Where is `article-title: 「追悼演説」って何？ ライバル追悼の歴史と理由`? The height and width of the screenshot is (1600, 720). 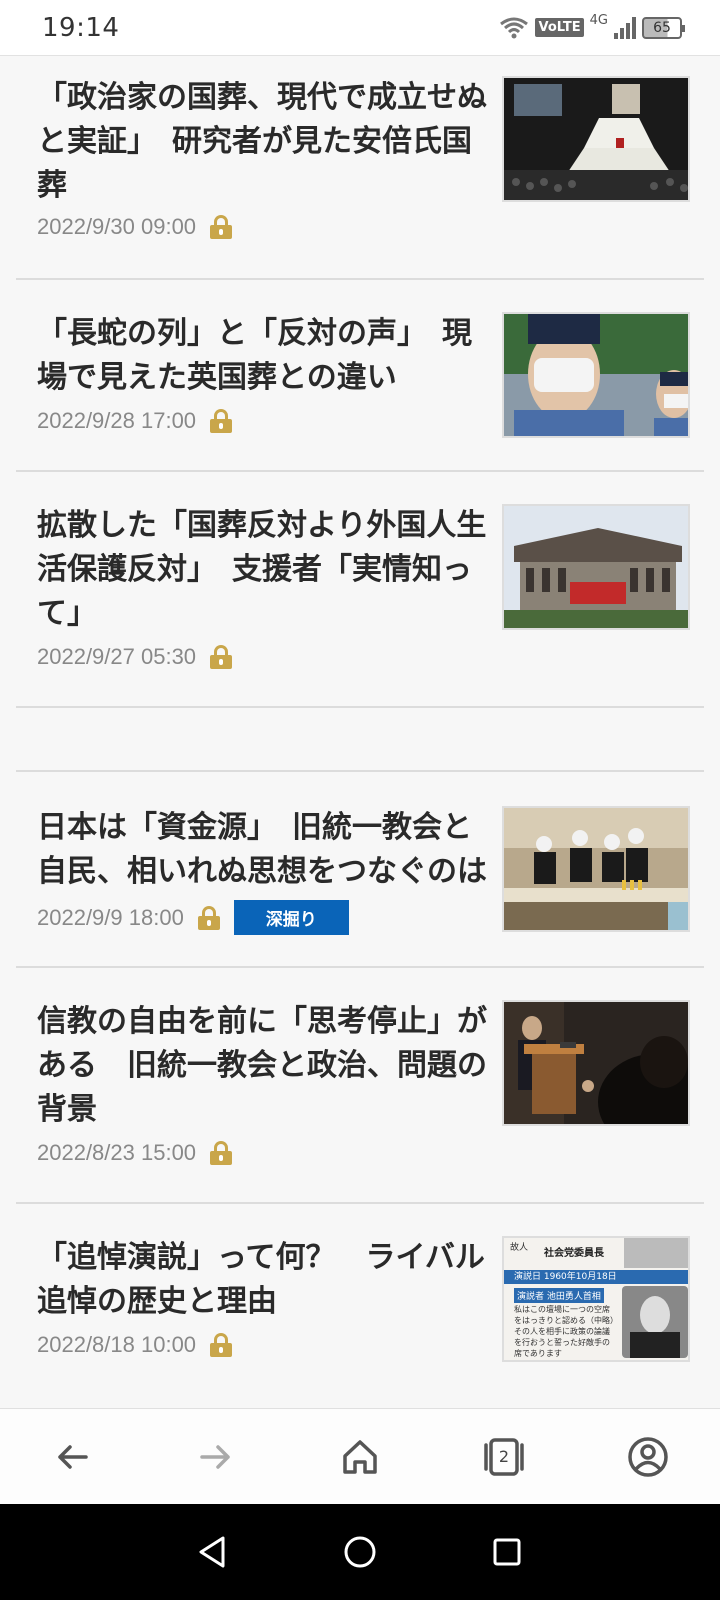 article-title: 「追悼演説」って何？ ライバル追悼の歴史と理由 is located at coordinates (267, 1280).